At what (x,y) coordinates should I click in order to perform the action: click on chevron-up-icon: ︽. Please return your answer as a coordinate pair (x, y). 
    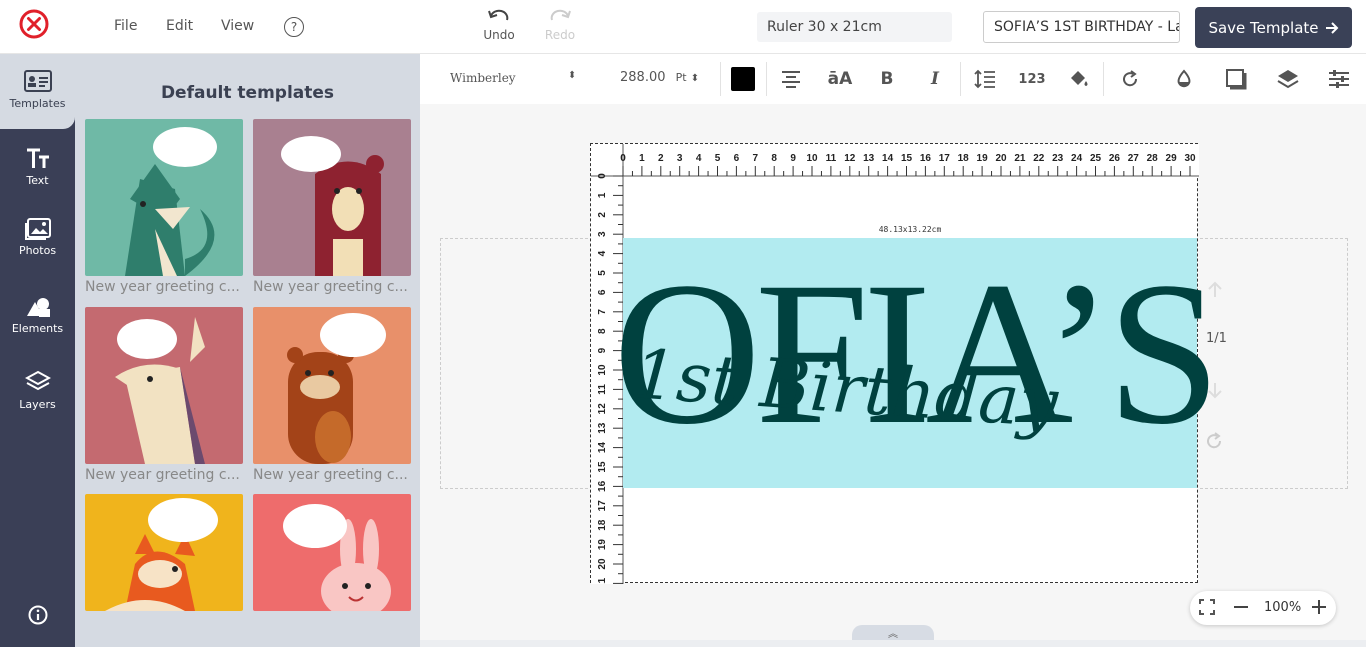
    Looking at the image, I should click on (893, 634).